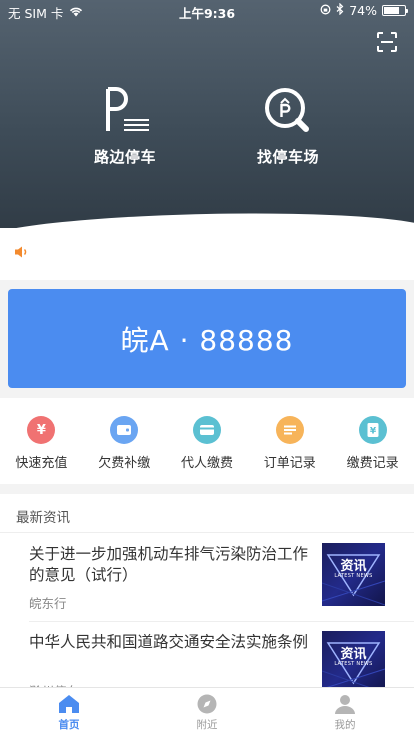 This screenshot has height=736, width=414. I want to click on quick-recharge-button: ¥ 快速充值, so click(41, 441).